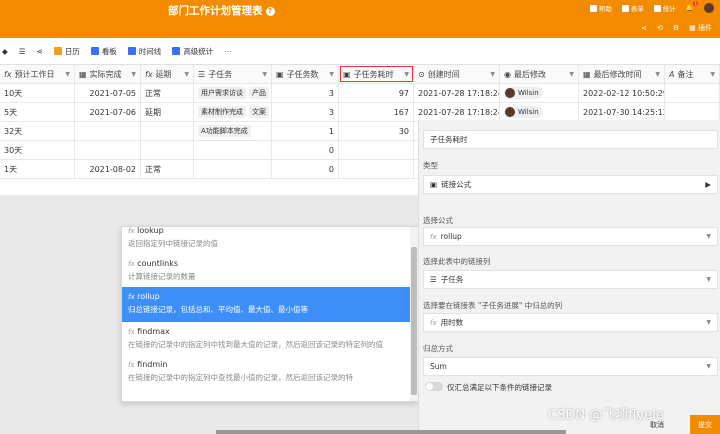 The height and width of the screenshot is (434, 720). Describe the element at coordinates (625, 8) in the screenshot. I see `form-icon` at that location.